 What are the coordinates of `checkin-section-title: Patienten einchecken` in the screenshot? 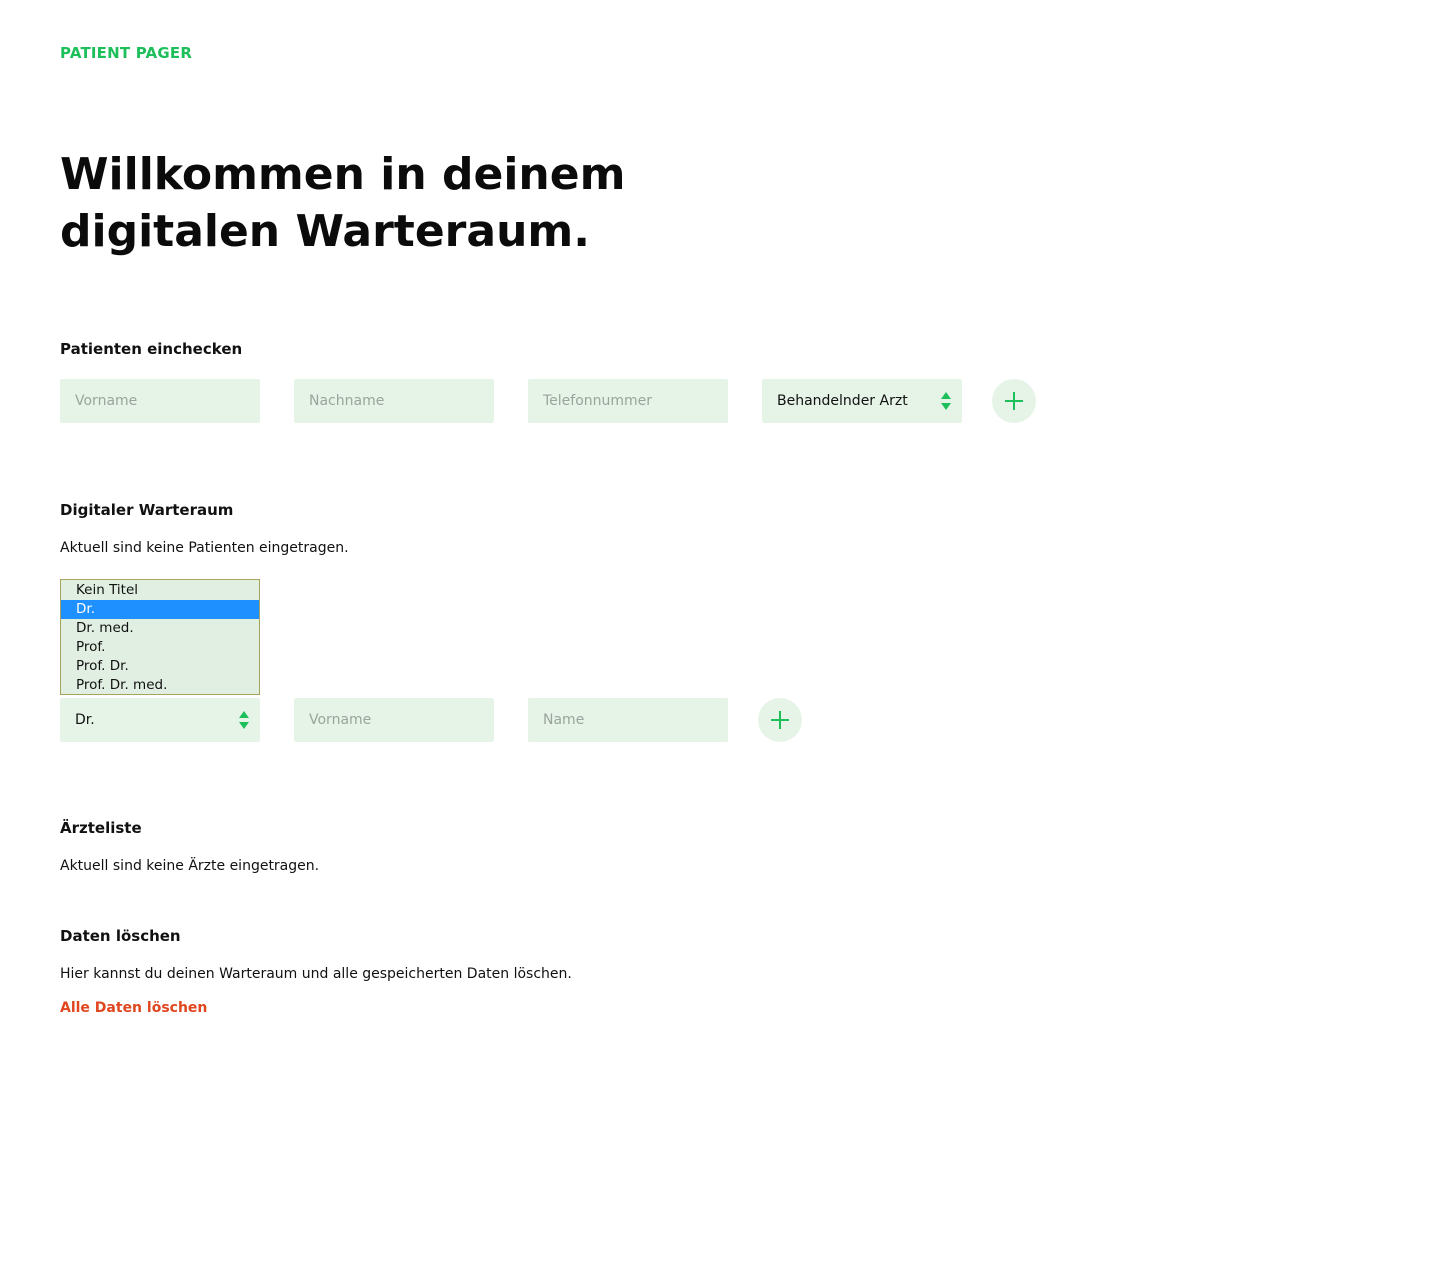 It's located at (151, 349).